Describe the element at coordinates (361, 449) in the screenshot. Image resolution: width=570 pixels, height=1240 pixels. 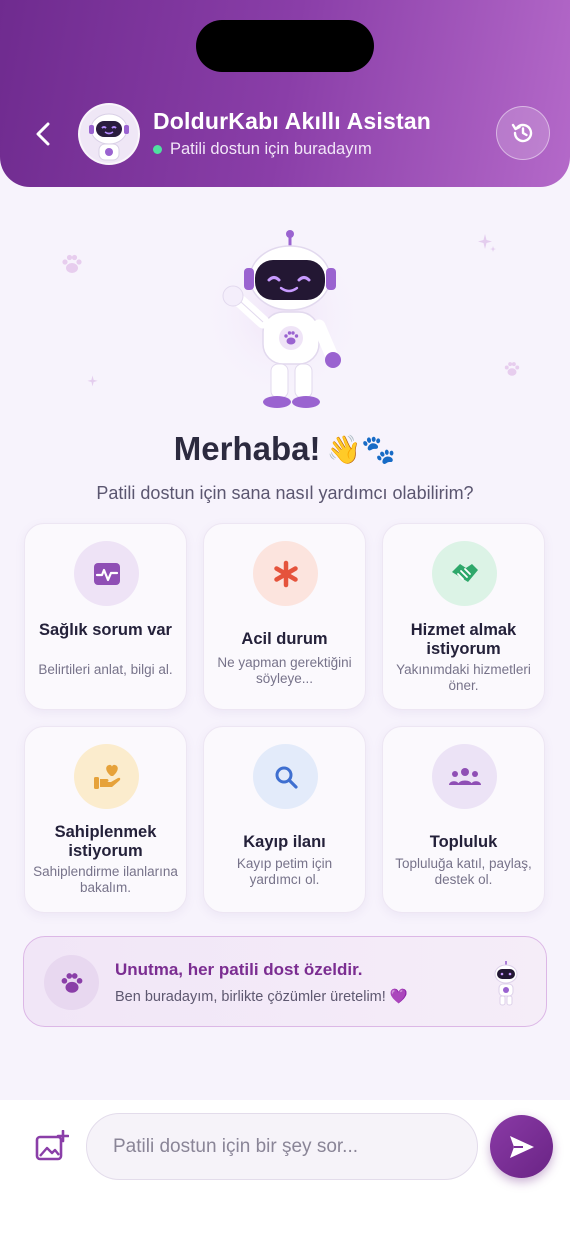
I see `wave-paw-emoji: 👋🐾` at that location.